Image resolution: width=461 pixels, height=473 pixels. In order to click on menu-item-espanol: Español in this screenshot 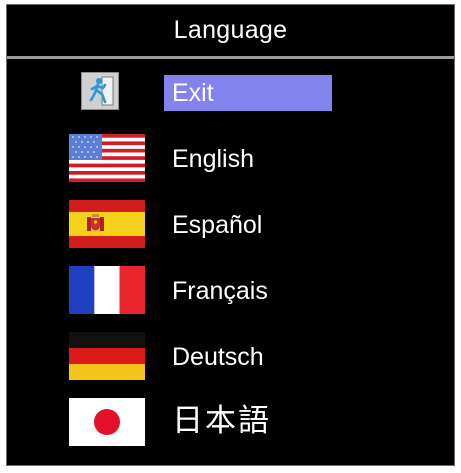, I will do `click(230, 224)`.